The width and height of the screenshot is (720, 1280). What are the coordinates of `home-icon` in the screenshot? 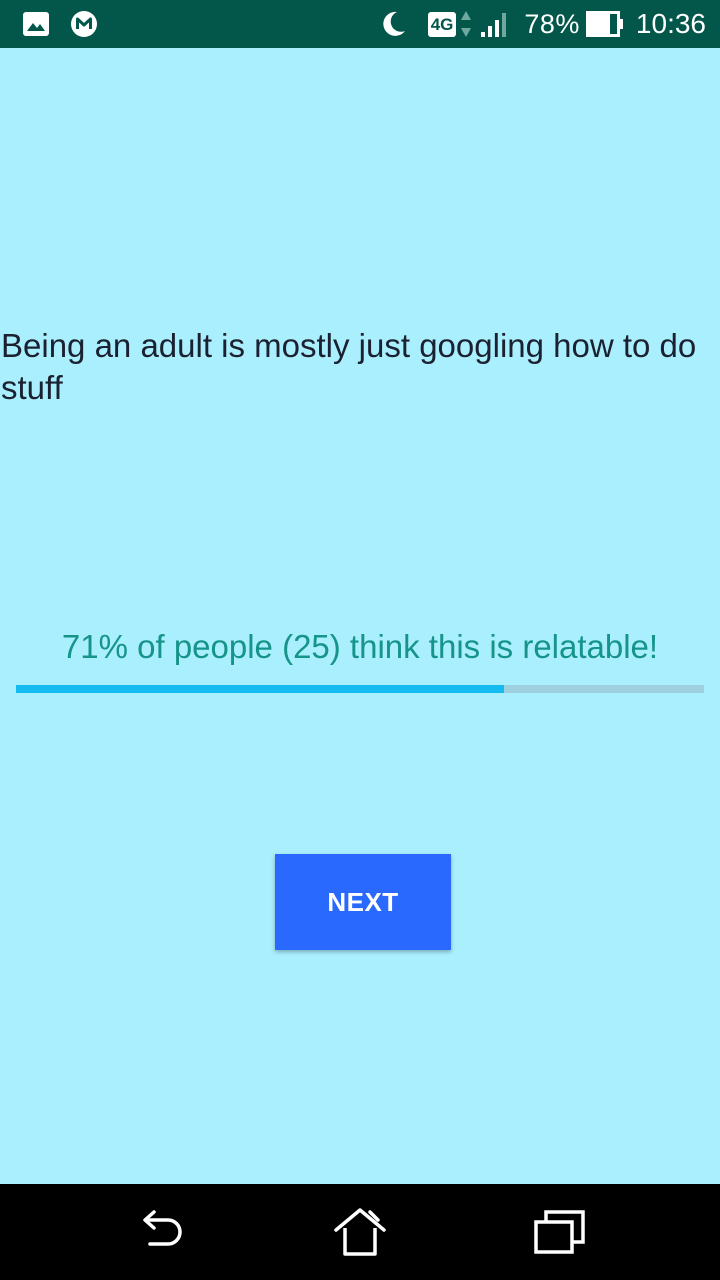 It's located at (360, 1232).